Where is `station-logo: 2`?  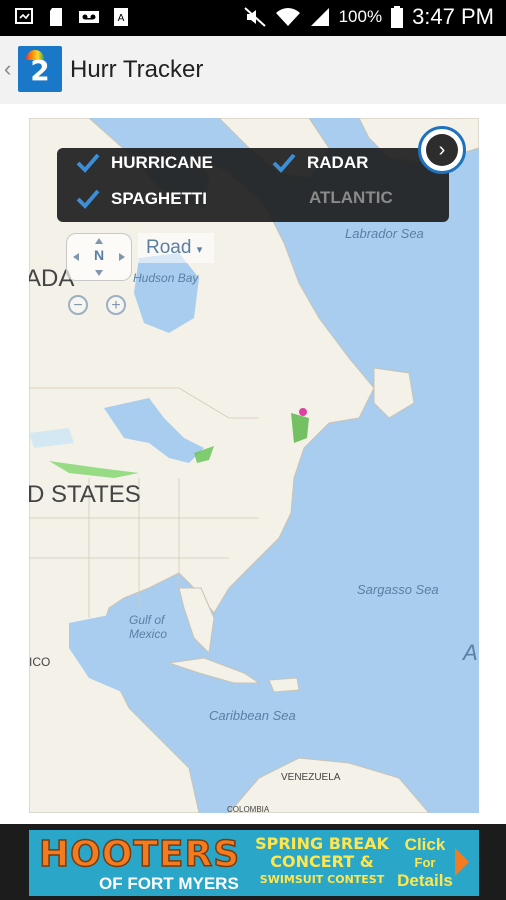 station-logo: 2 is located at coordinates (40, 69).